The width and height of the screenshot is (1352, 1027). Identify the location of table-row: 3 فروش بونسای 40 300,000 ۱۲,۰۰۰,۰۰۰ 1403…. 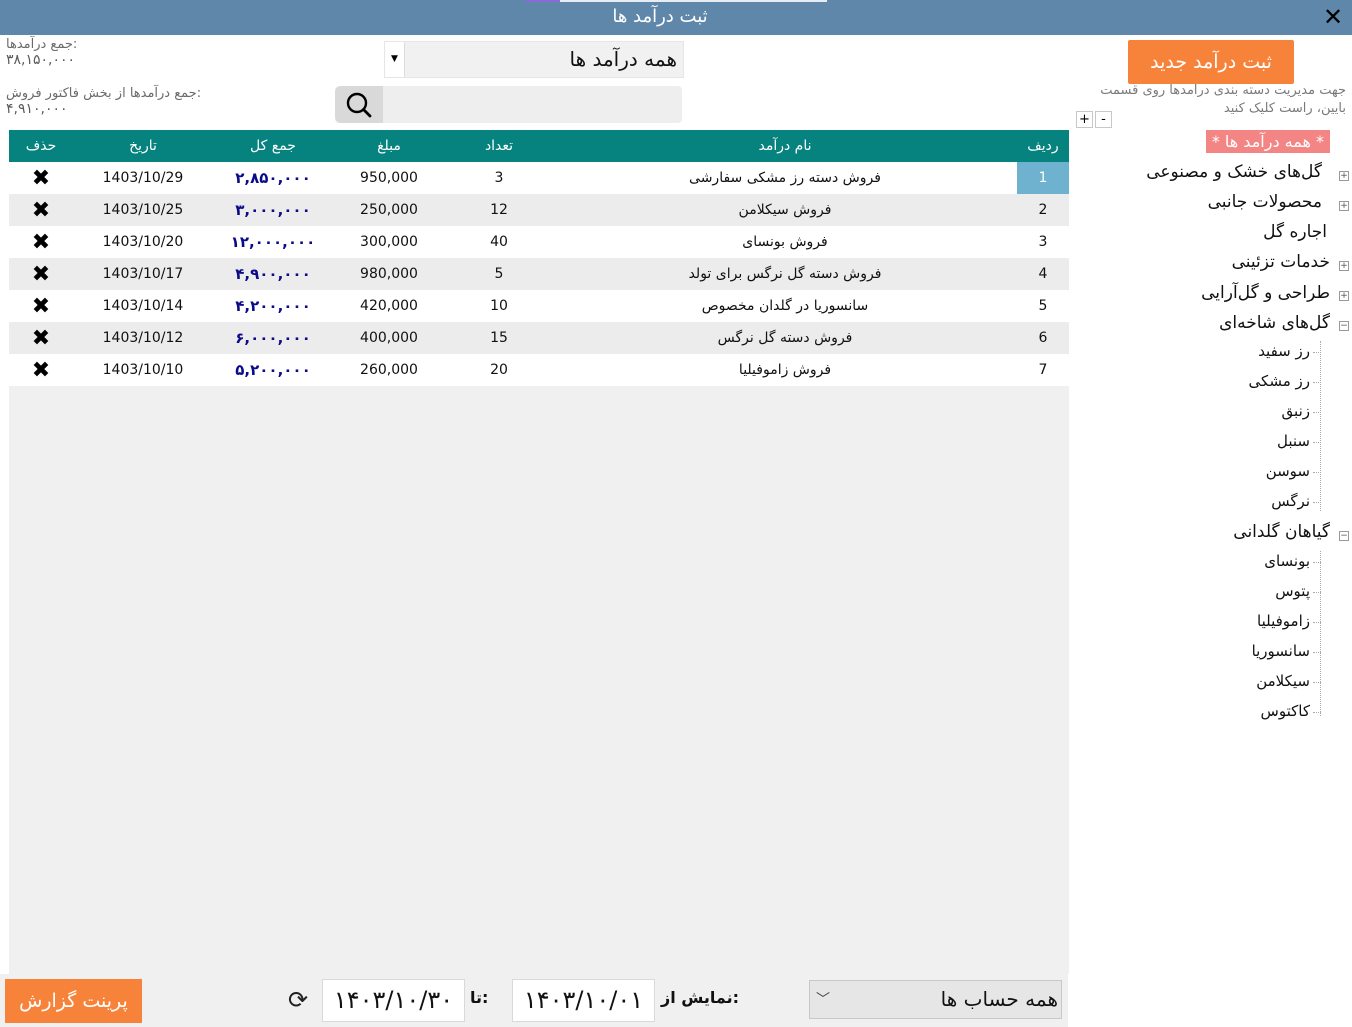
(539, 242).